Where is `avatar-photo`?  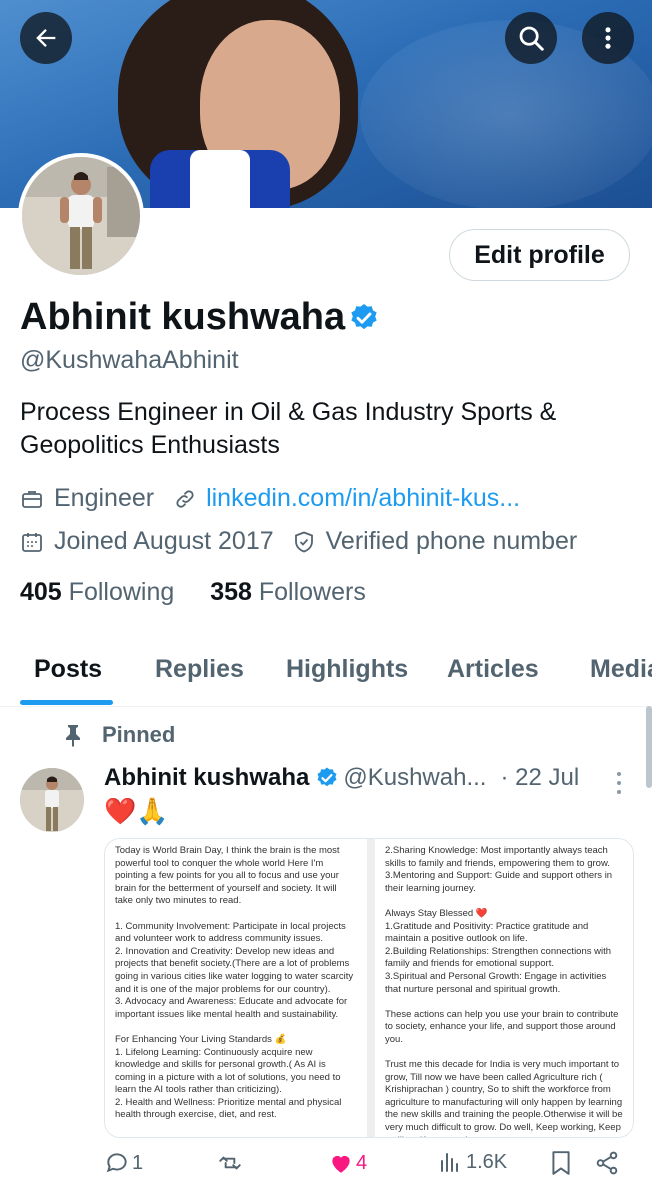 avatar-photo is located at coordinates (81, 216).